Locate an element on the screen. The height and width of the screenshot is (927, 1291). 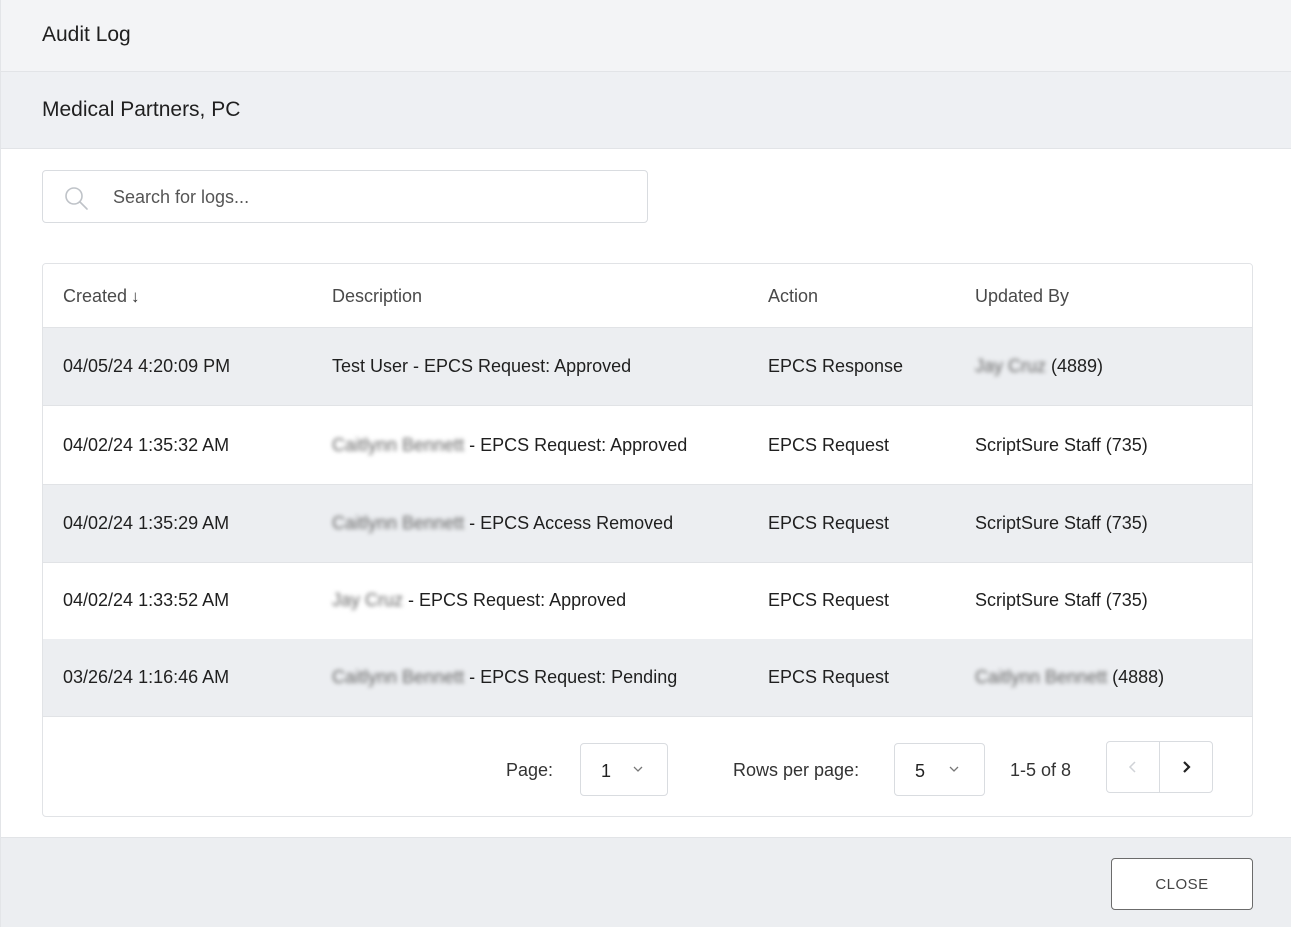
description-text: - EPCS Access Removed is located at coordinates (569, 523).